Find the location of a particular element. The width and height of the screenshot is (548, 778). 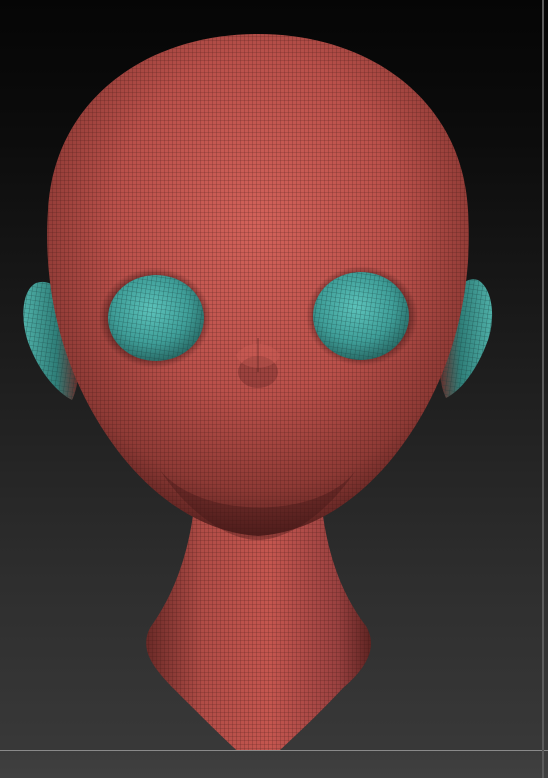

right-eye-mesh is located at coordinates (361, 316).